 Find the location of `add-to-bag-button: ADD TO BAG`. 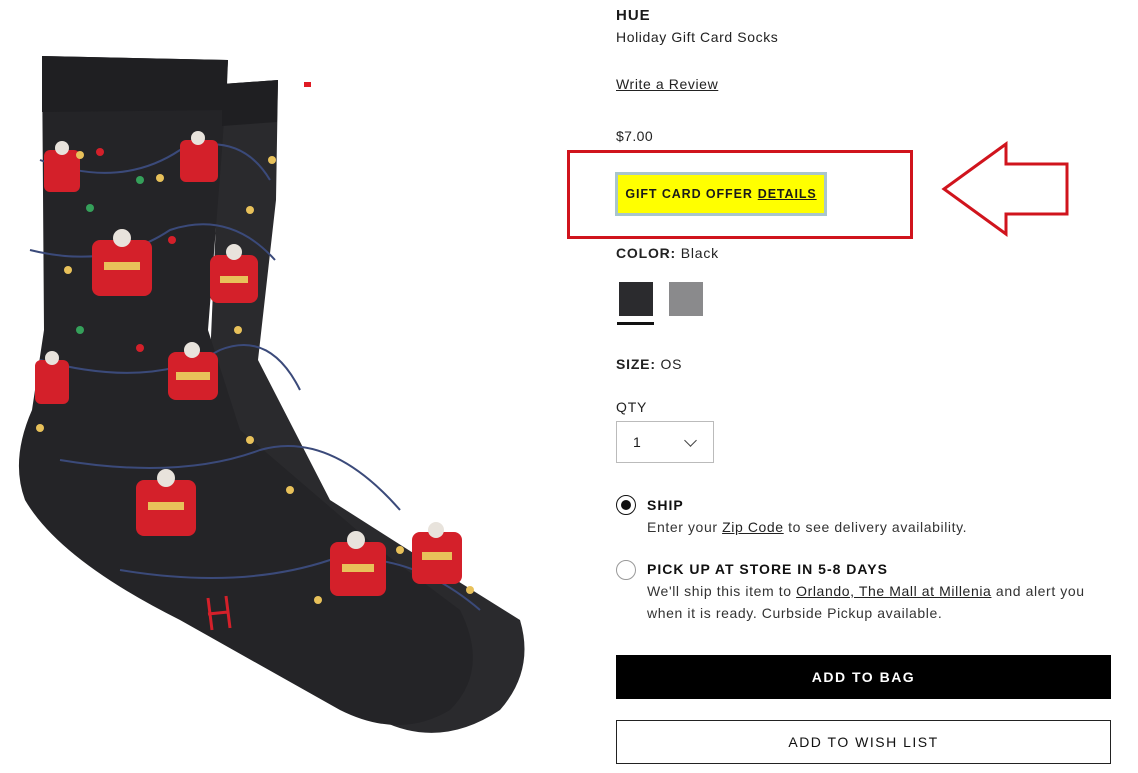

add-to-bag-button: ADD TO BAG is located at coordinates (863, 677).